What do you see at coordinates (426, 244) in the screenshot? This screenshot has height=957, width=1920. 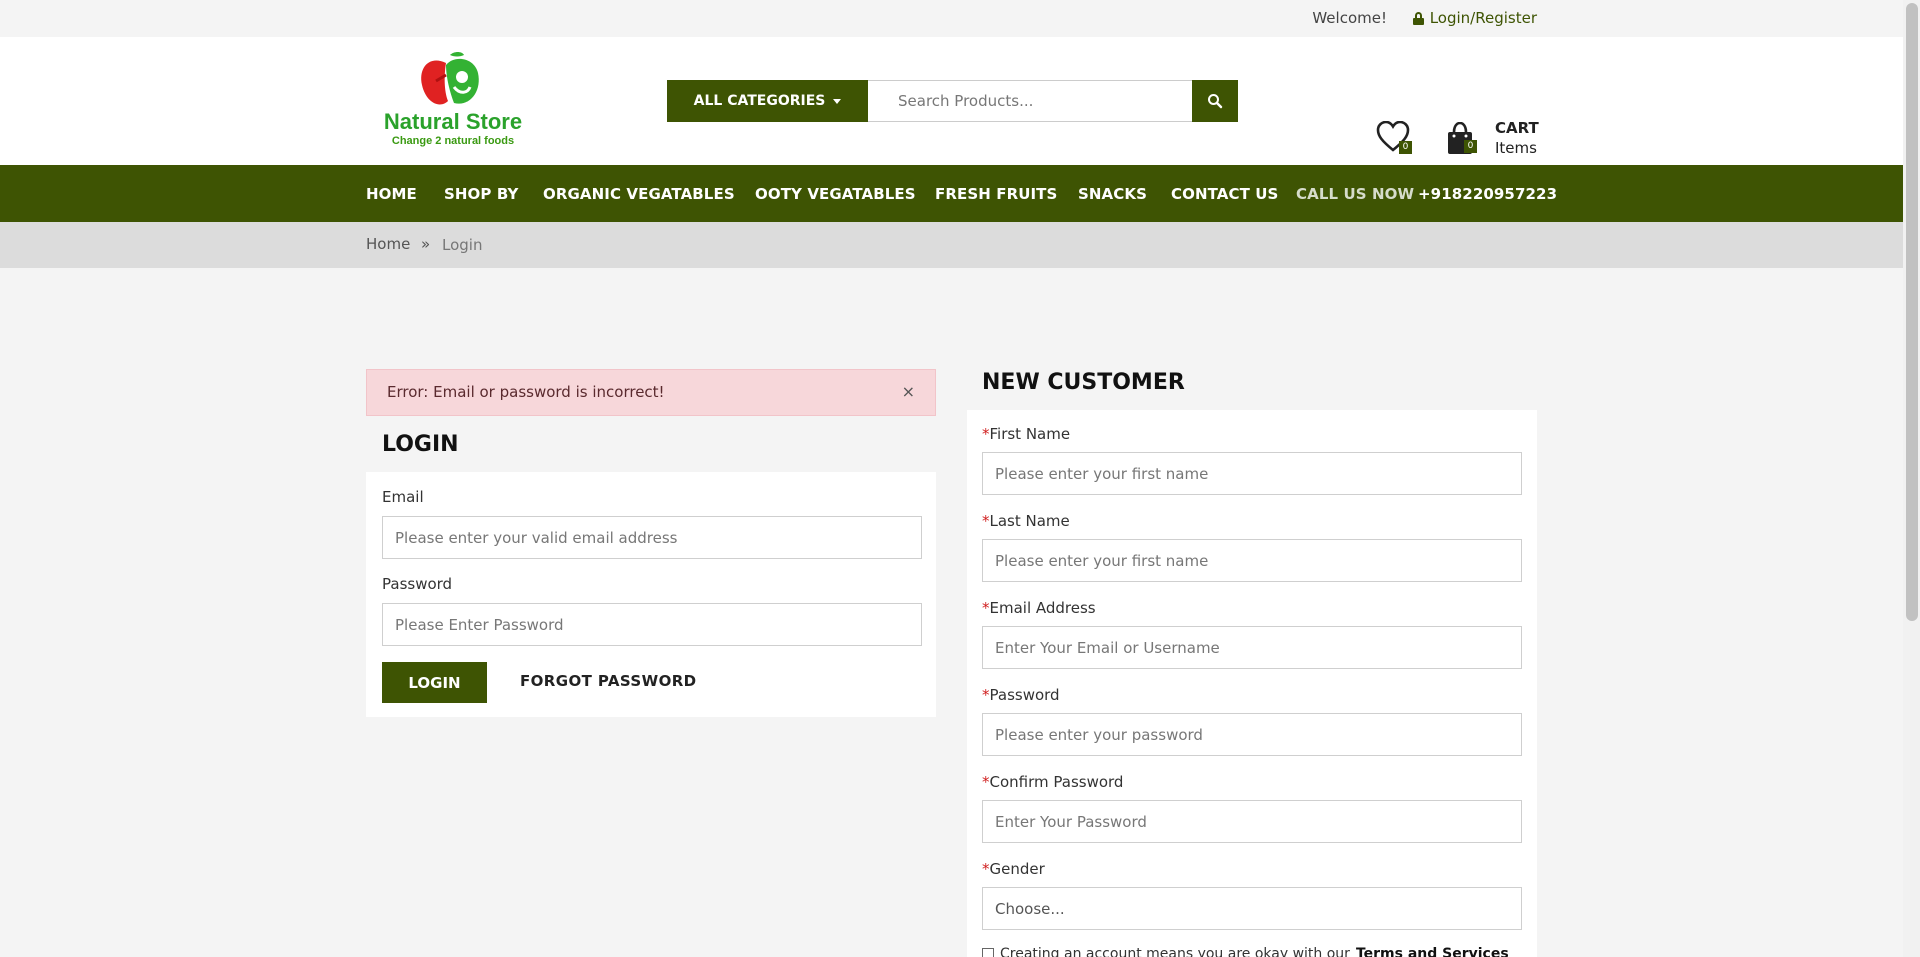 I see `double-chevron-right-icon: »` at bounding box center [426, 244].